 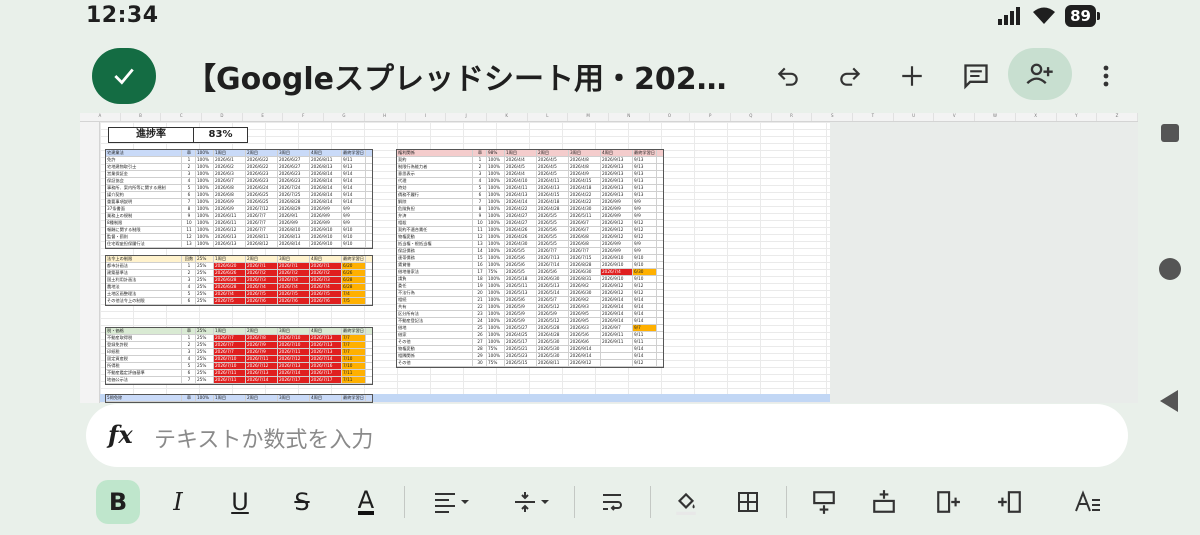 I want to click on table-cell: 1周目, so click(x=521, y=153).